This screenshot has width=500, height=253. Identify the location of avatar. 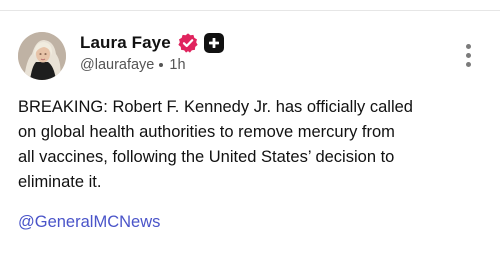
(42, 56).